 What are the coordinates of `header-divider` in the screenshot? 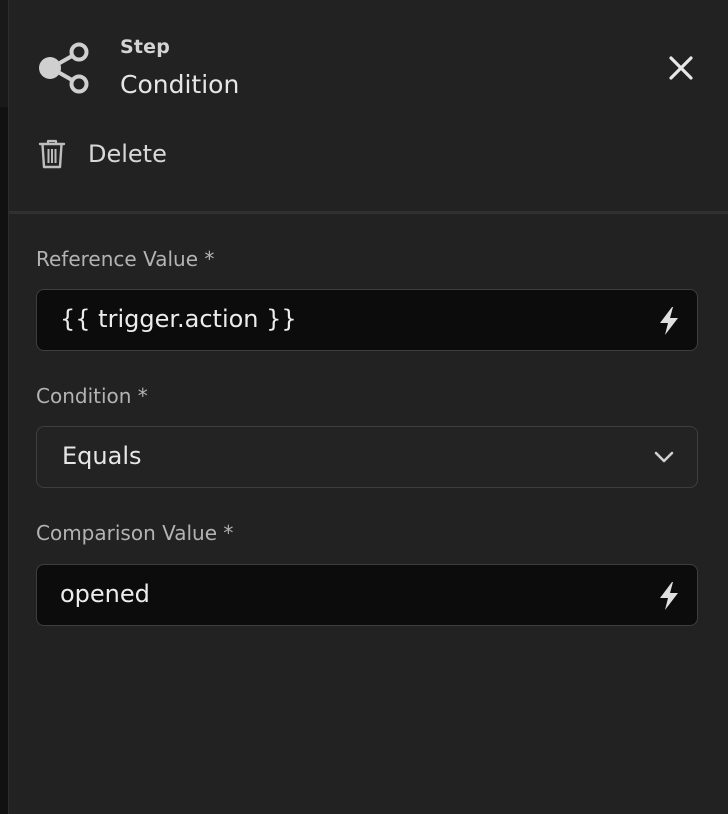 It's located at (368, 212).